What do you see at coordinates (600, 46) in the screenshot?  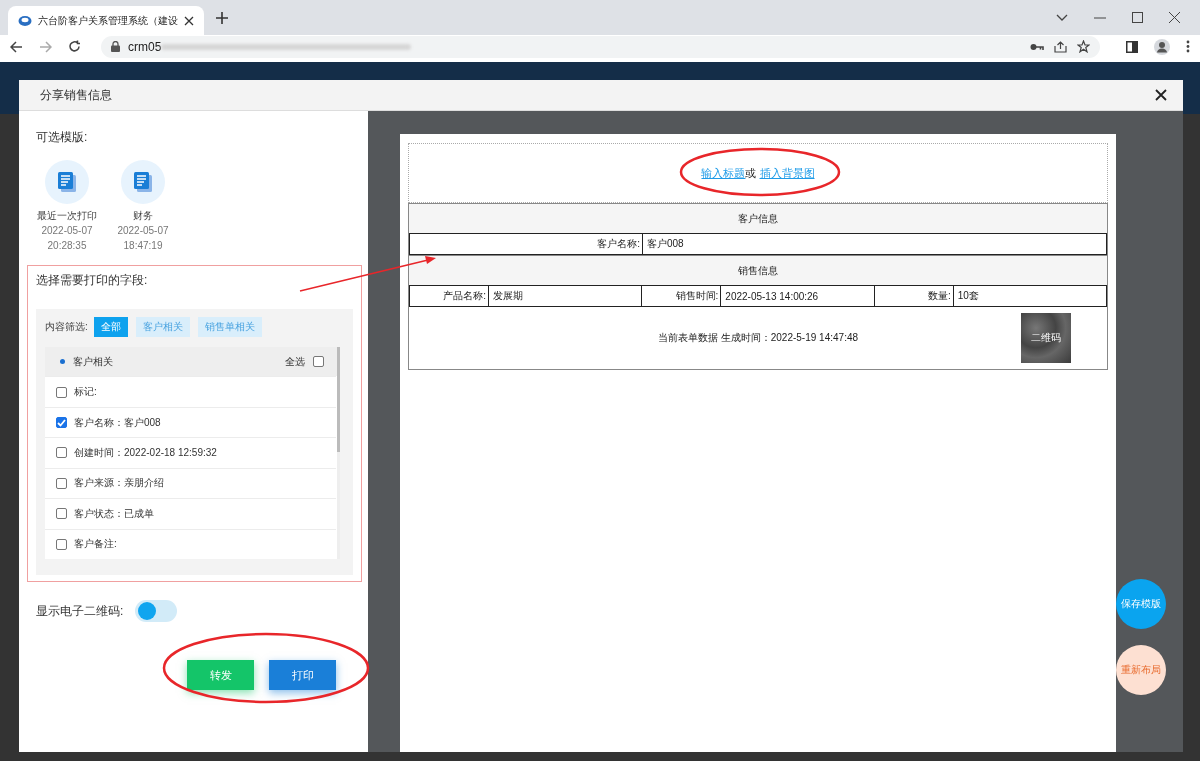 I see `address-bar: crm05` at bounding box center [600, 46].